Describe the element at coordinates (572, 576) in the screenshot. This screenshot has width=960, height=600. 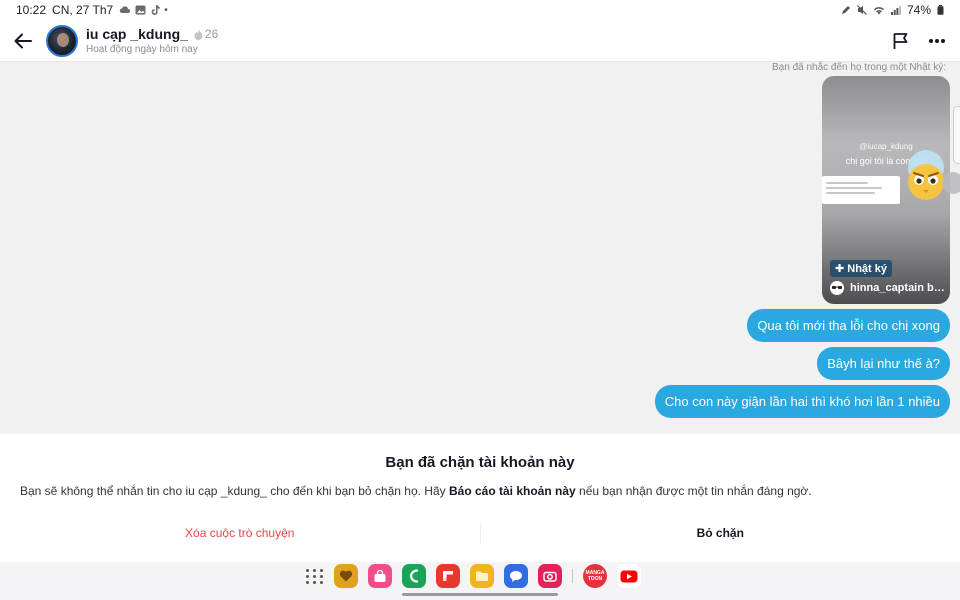
I see `dock-separator` at that location.